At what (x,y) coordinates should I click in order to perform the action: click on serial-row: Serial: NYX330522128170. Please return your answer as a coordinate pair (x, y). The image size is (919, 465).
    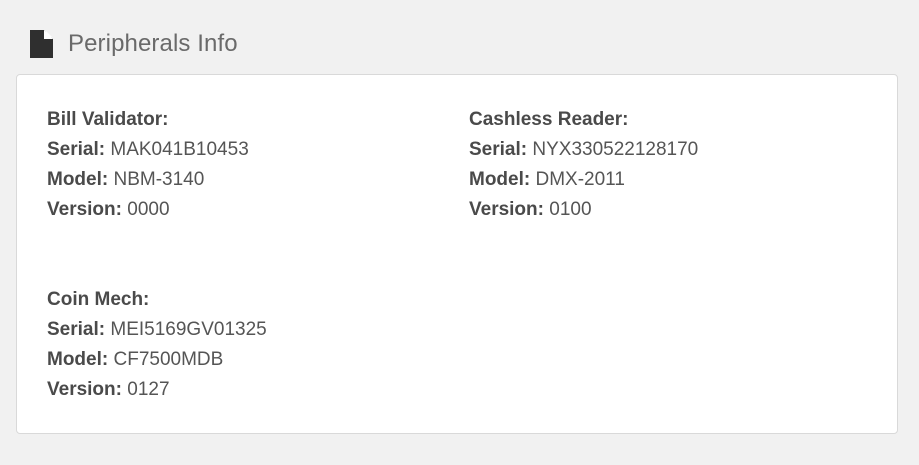
    Looking at the image, I should click on (583, 150).